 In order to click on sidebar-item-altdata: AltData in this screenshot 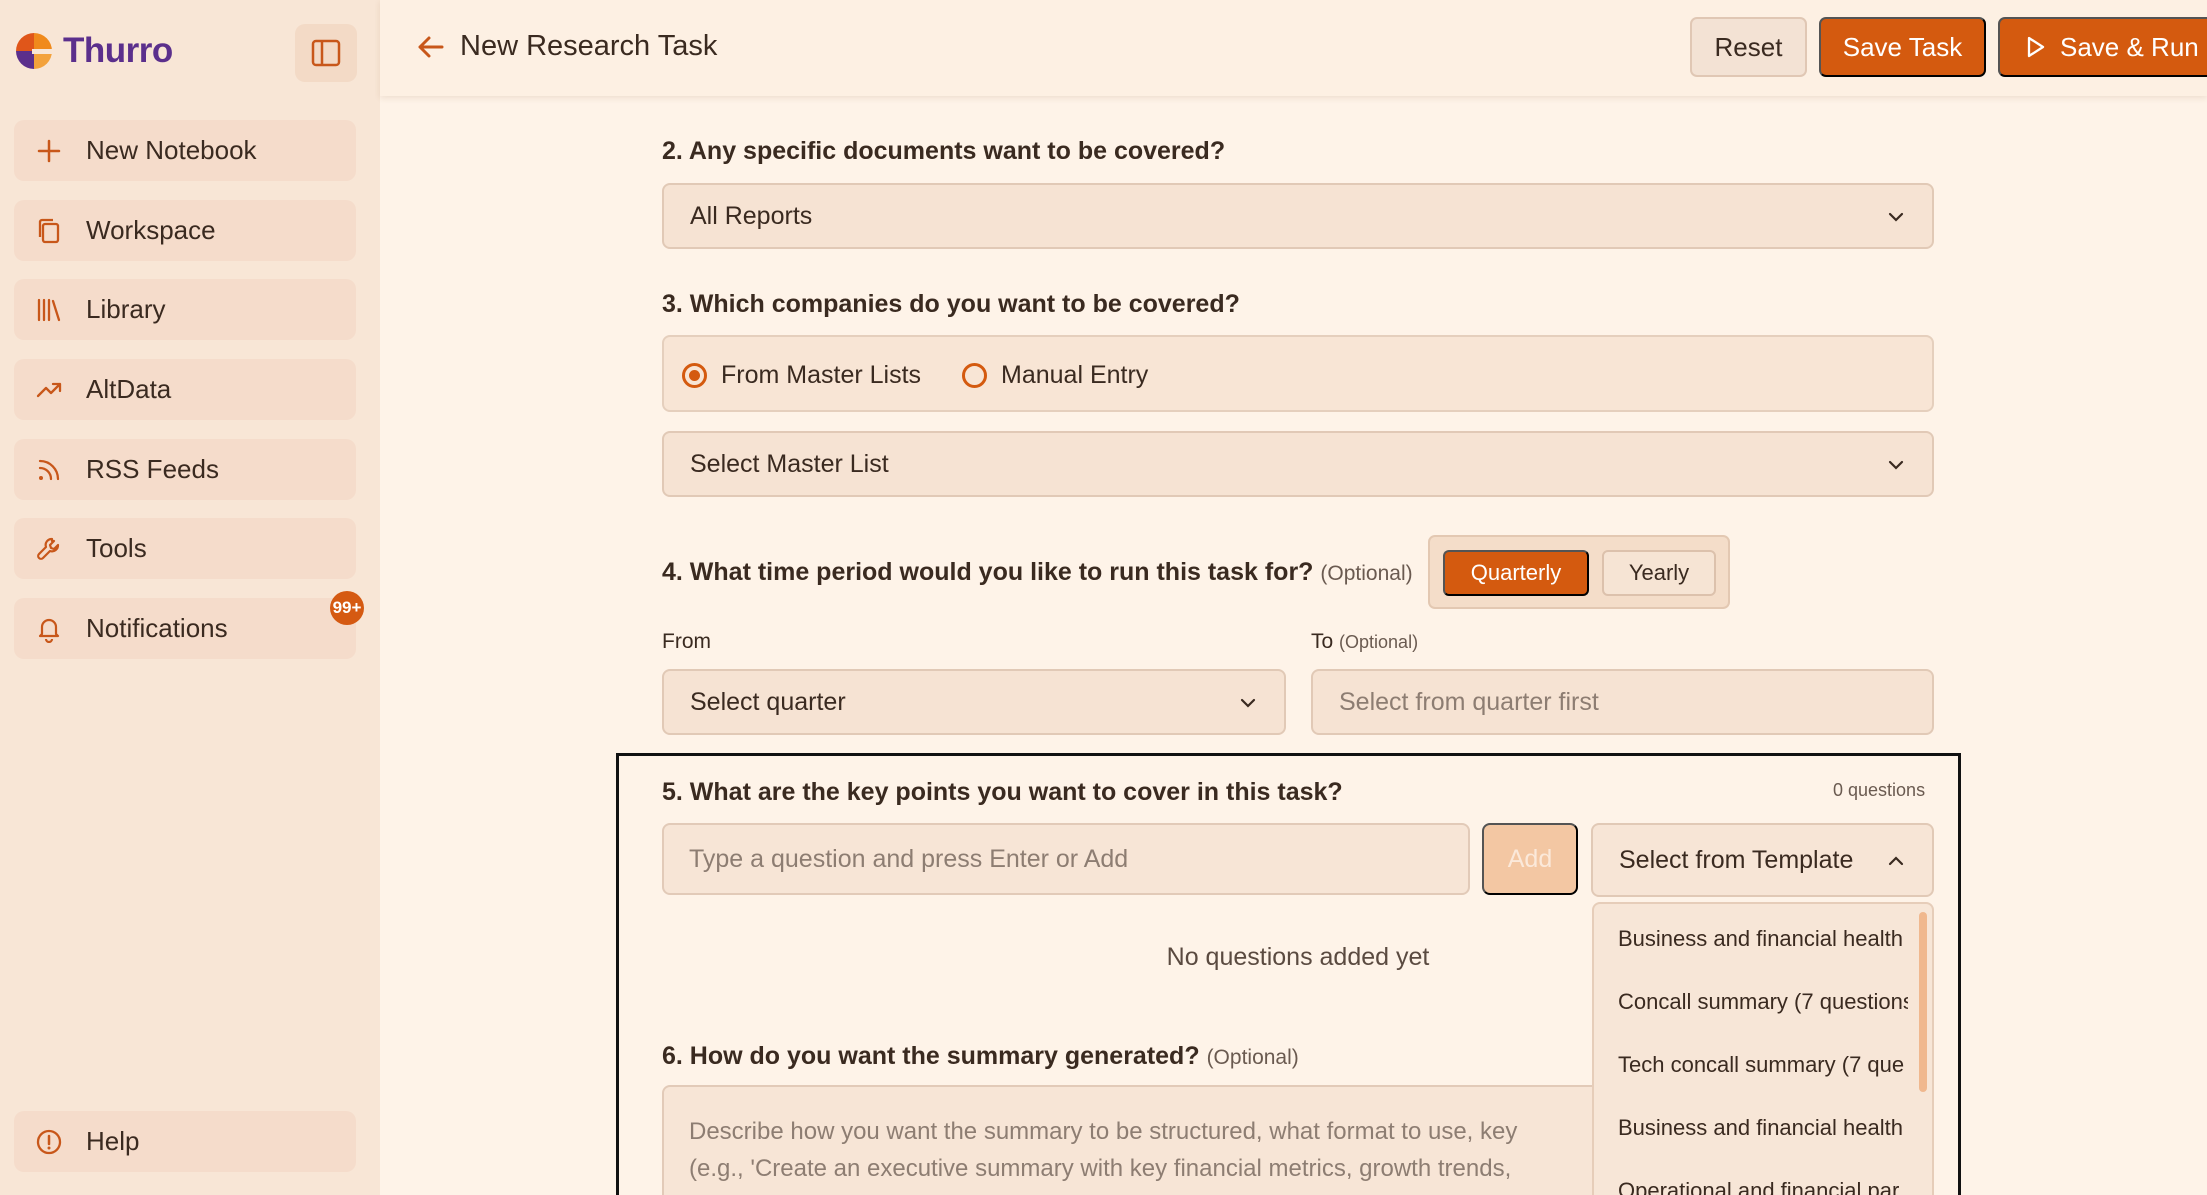, I will do `click(185, 389)`.